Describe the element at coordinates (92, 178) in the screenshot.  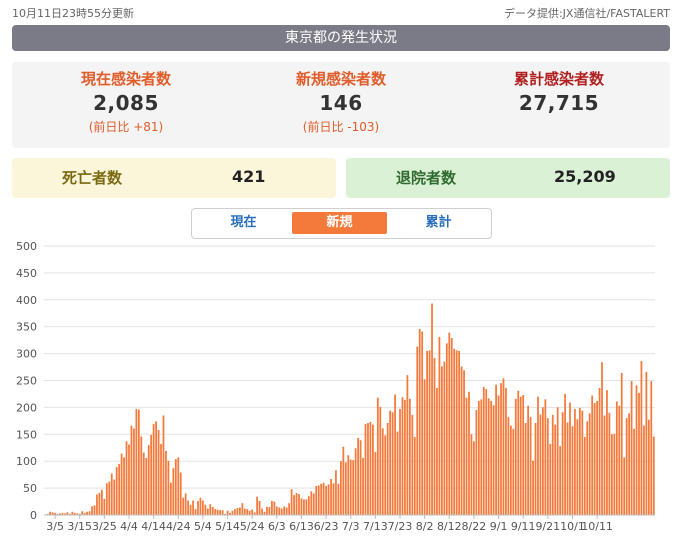
I see `deaths-label: 死亡者数` at that location.